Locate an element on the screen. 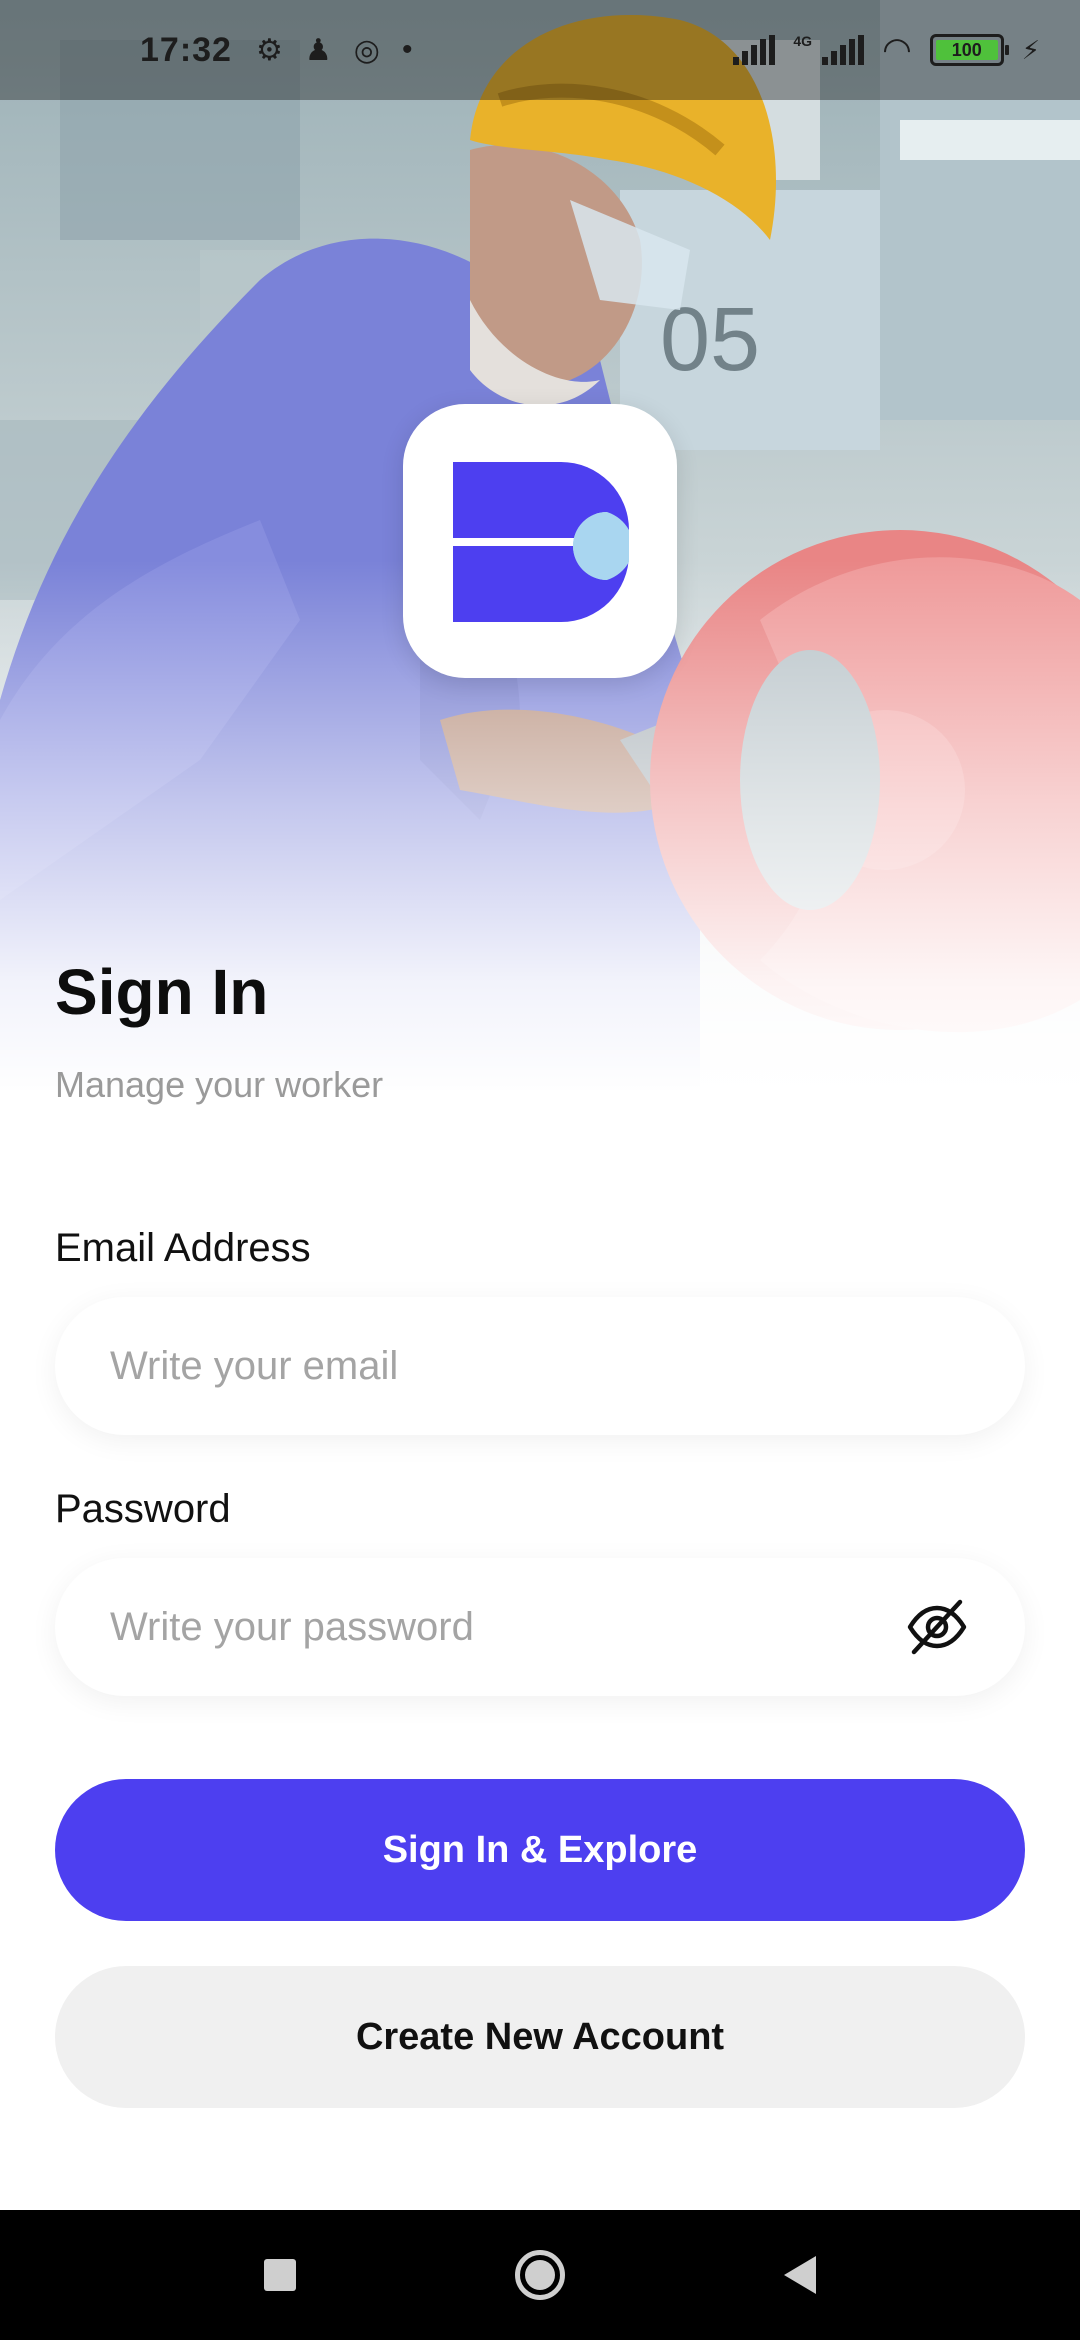 Image resolution: width=1080 pixels, height=2340 pixels. status-time: 17:32 is located at coordinates (186, 49).